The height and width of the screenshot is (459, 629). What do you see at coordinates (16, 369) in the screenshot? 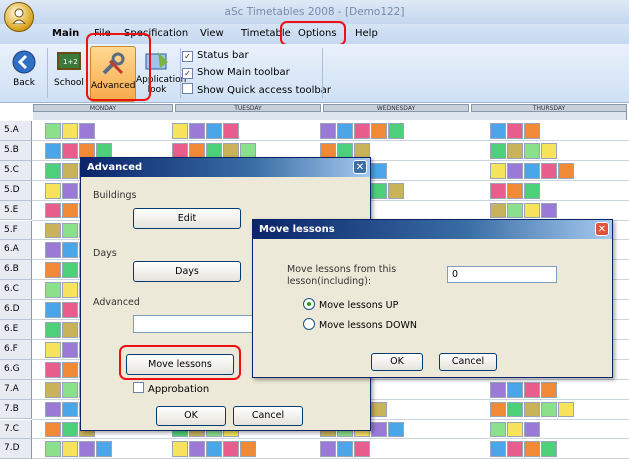
I see `class-row-label: 6.G` at bounding box center [16, 369].